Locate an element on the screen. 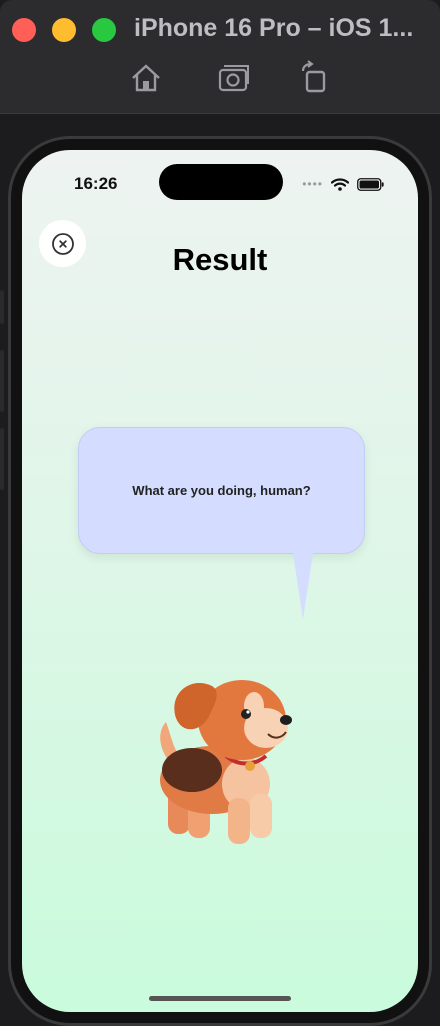 The height and width of the screenshot is (1026, 440). status-icons: •••• is located at coordinates (343, 184).